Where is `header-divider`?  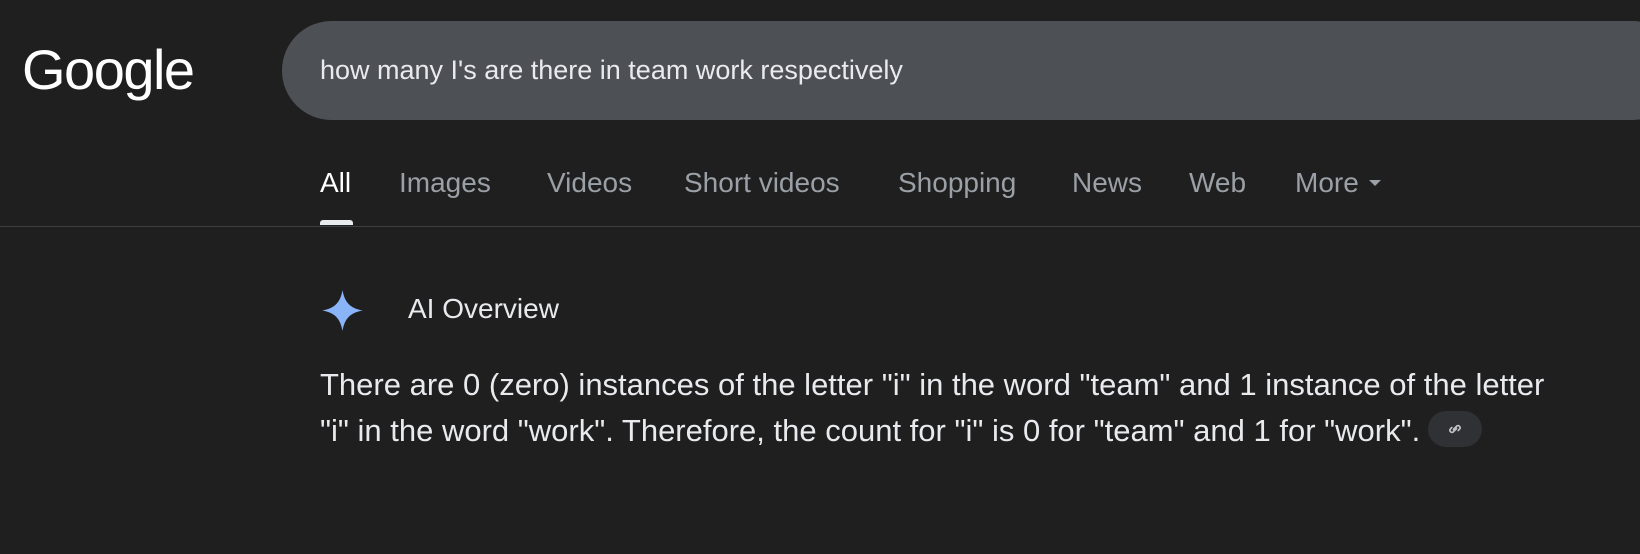 header-divider is located at coordinates (820, 226).